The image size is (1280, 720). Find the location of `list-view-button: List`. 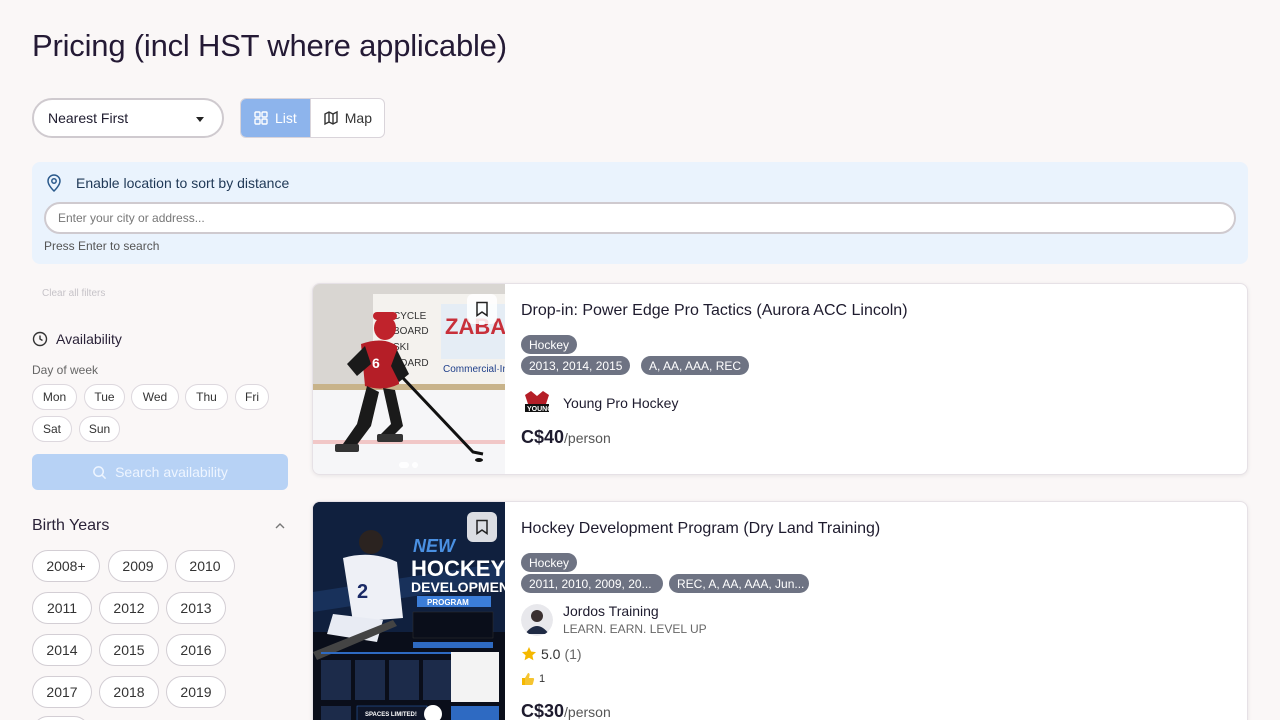

list-view-button: List is located at coordinates (275, 118).